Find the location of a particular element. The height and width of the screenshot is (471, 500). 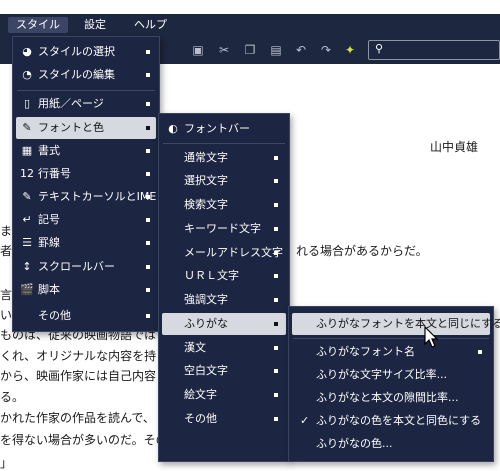

menu-item-label: スクロールバー is located at coordinates (76, 266).